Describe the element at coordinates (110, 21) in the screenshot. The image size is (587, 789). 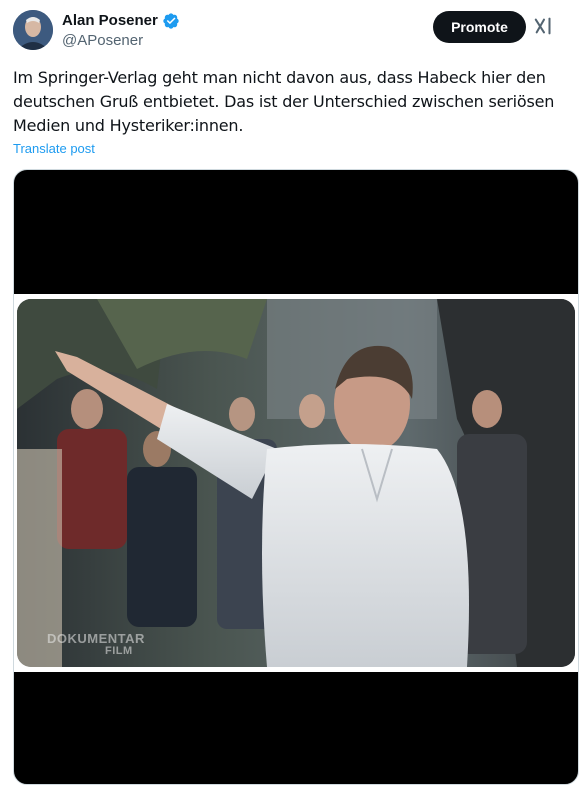
I see `author-display-name: Alan Posener` at that location.